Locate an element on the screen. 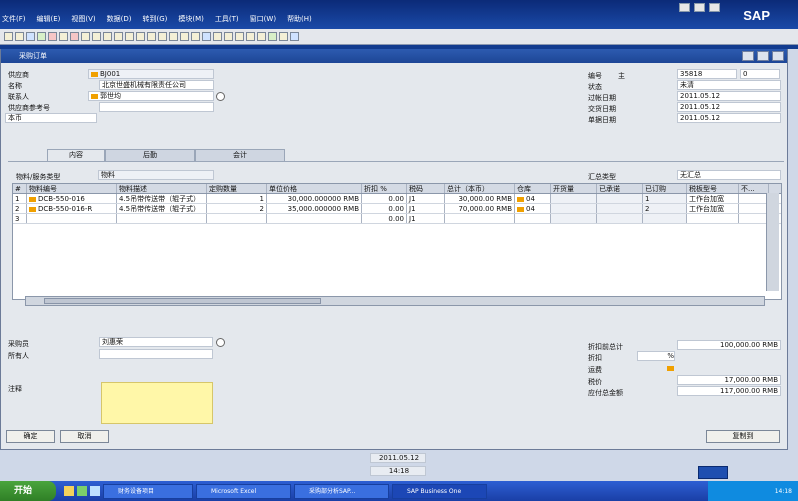 The width and height of the screenshot is (798, 501). payment-icon is located at coordinates (206, 36).